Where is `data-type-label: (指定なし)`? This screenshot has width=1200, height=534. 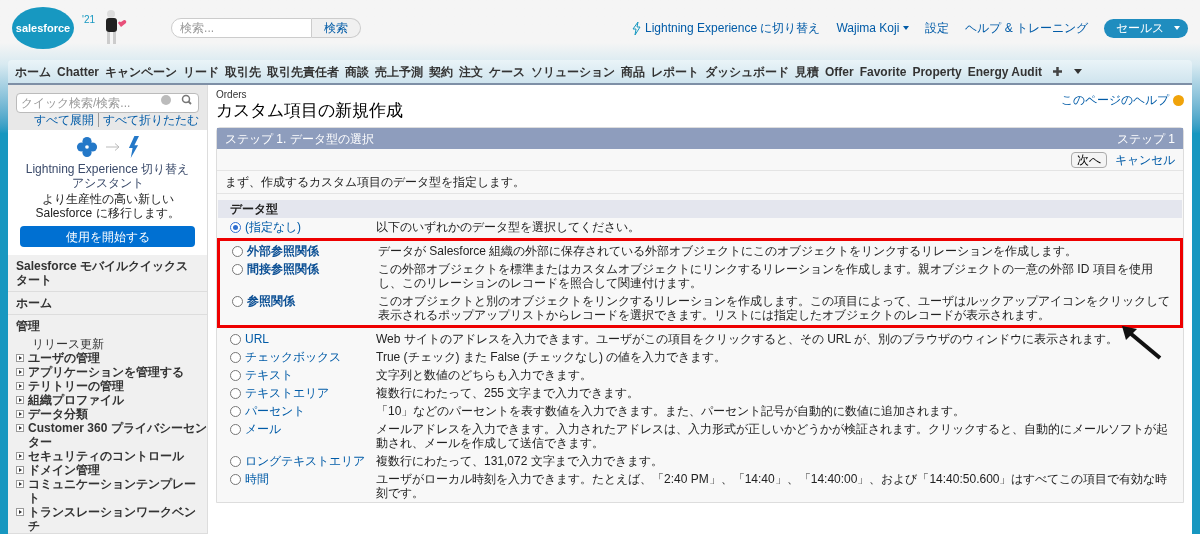
data-type-label: (指定なし) is located at coordinates (273, 227).